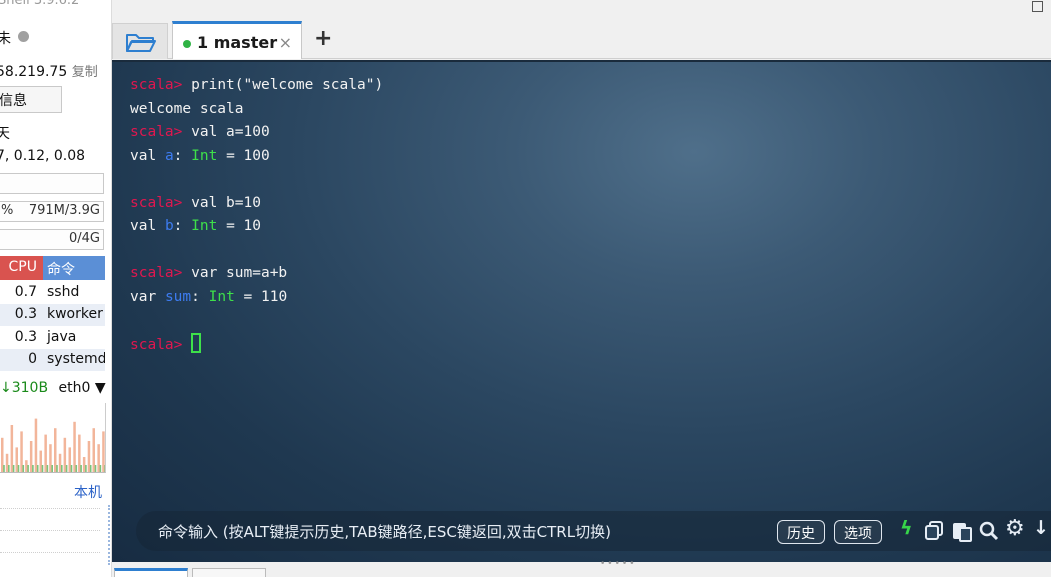  What do you see at coordinates (7, 210) in the screenshot?
I see `memory-percent: %` at bounding box center [7, 210].